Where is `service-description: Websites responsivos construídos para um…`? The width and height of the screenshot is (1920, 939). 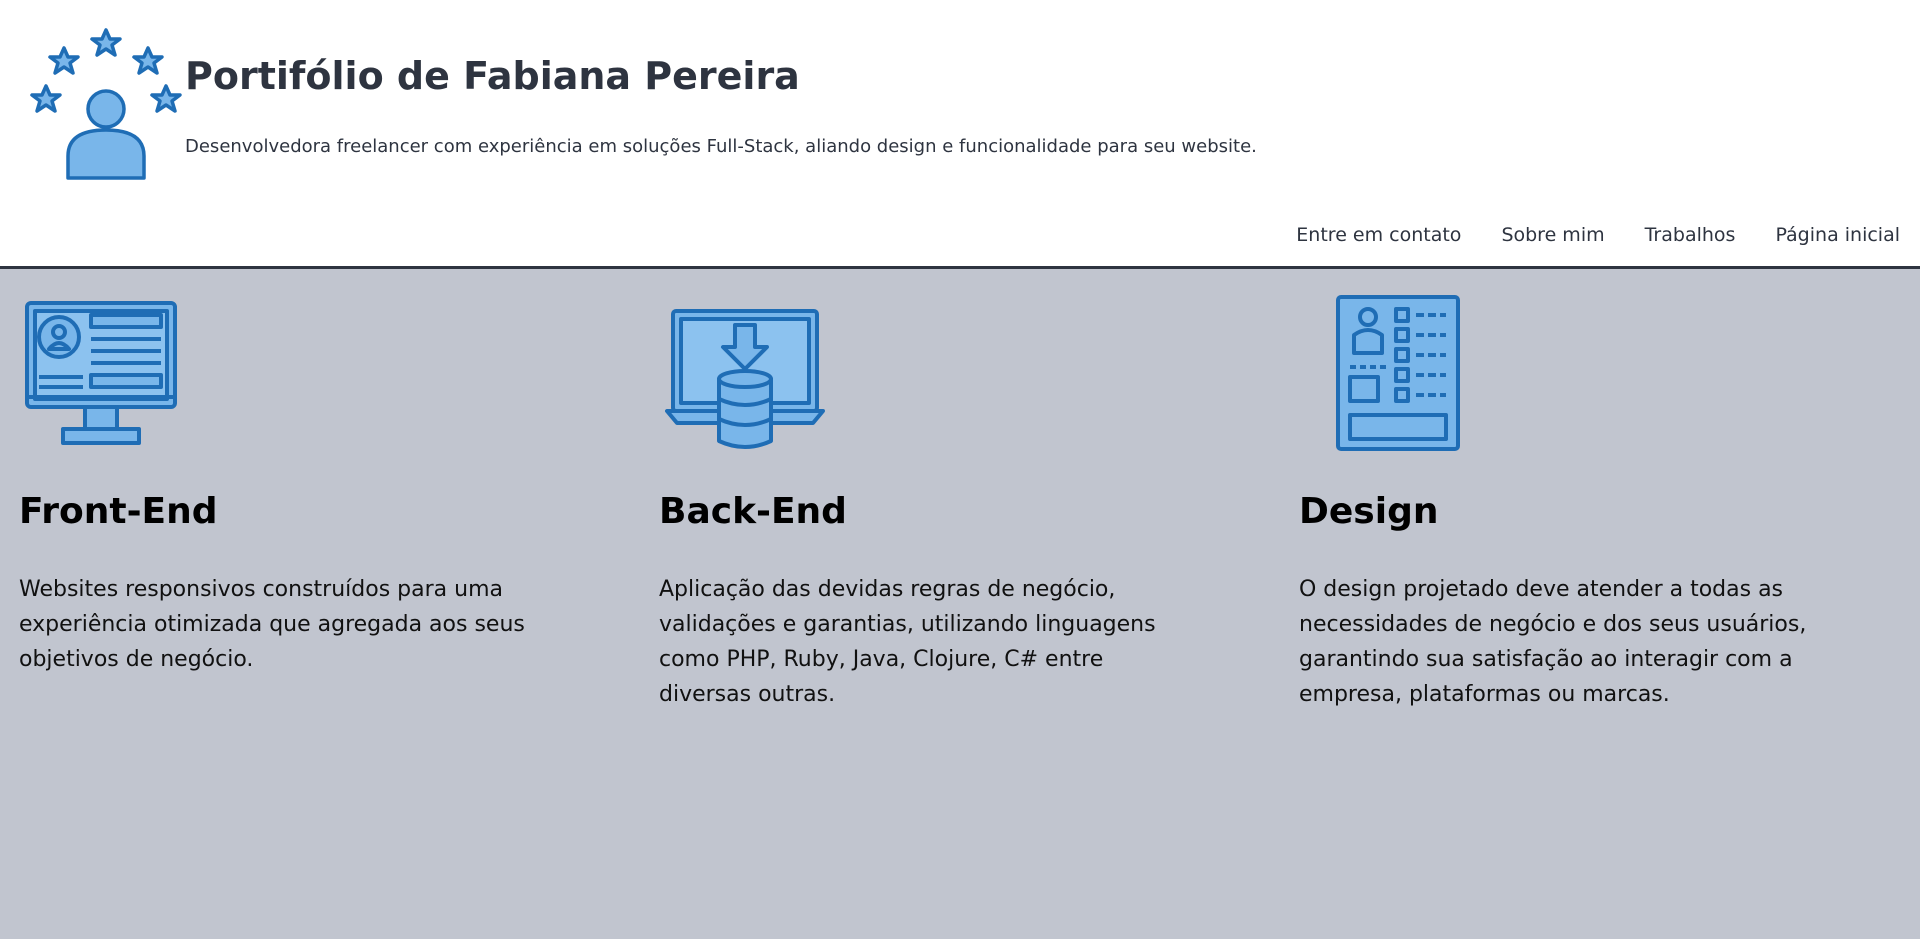
service-description: Websites responsivos construídos para um… is located at coordinates (272, 624).